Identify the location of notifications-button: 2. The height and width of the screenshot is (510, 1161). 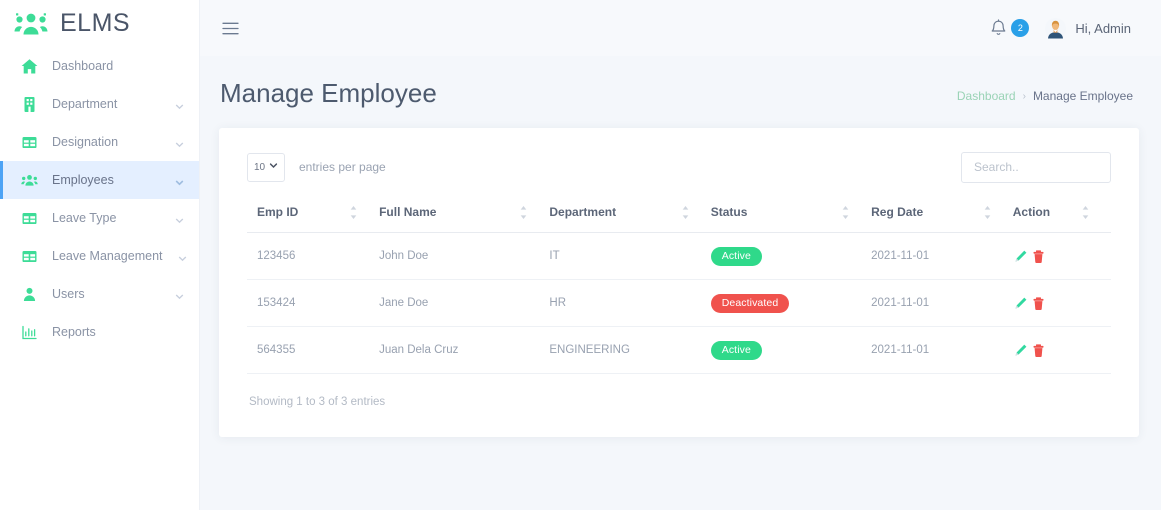
(1010, 28).